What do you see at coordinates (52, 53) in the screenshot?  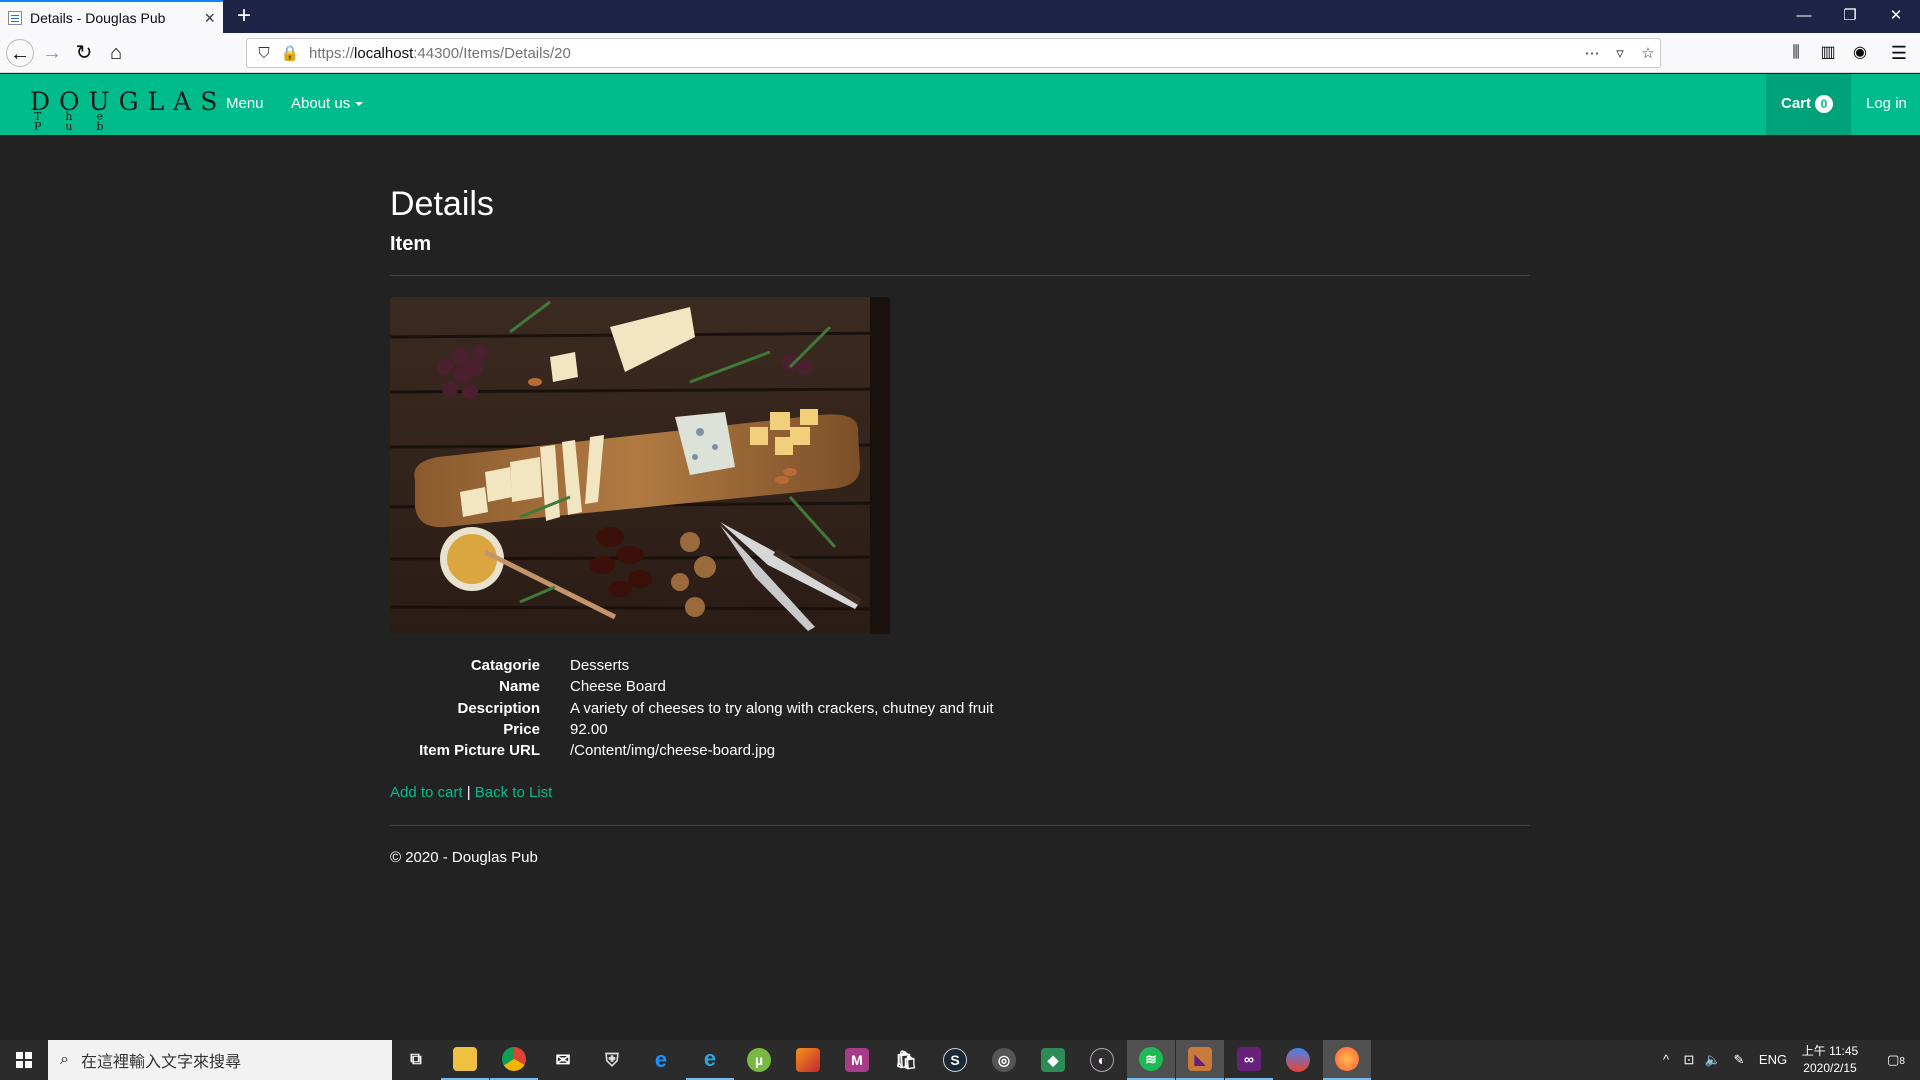 I see `forward-arrow-icon: →` at bounding box center [52, 53].